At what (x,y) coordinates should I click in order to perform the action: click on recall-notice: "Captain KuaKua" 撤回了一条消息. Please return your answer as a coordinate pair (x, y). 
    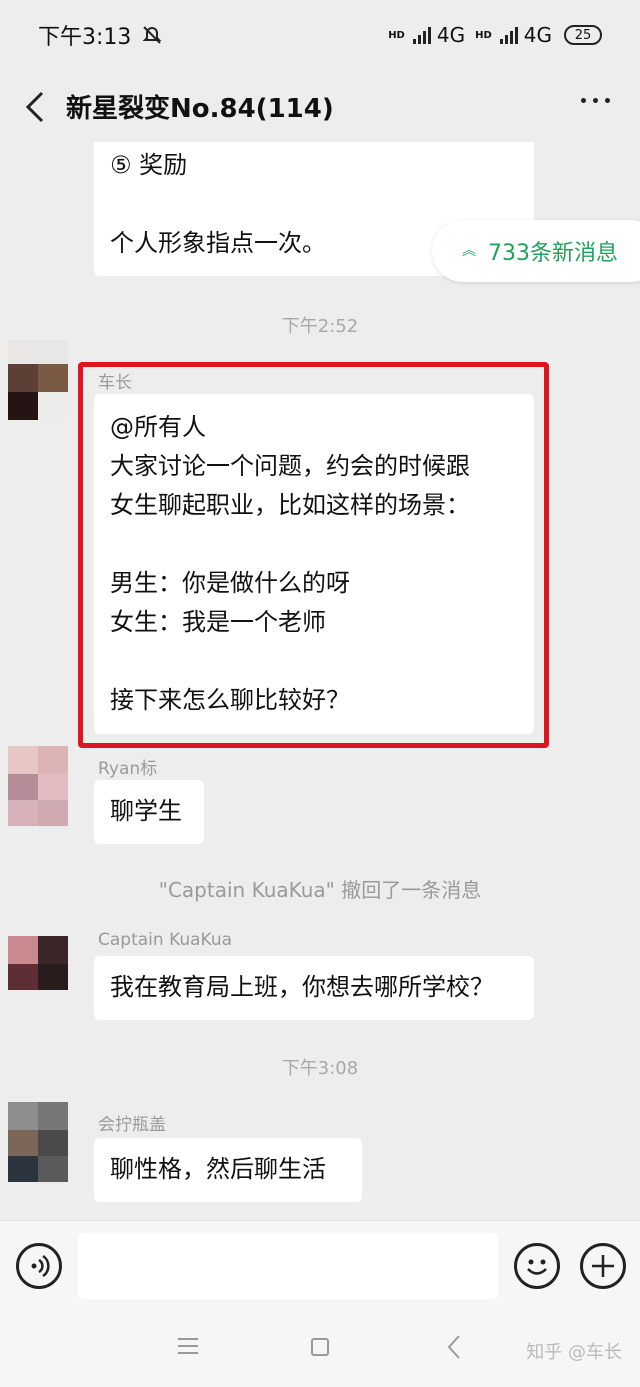
    Looking at the image, I should click on (320, 890).